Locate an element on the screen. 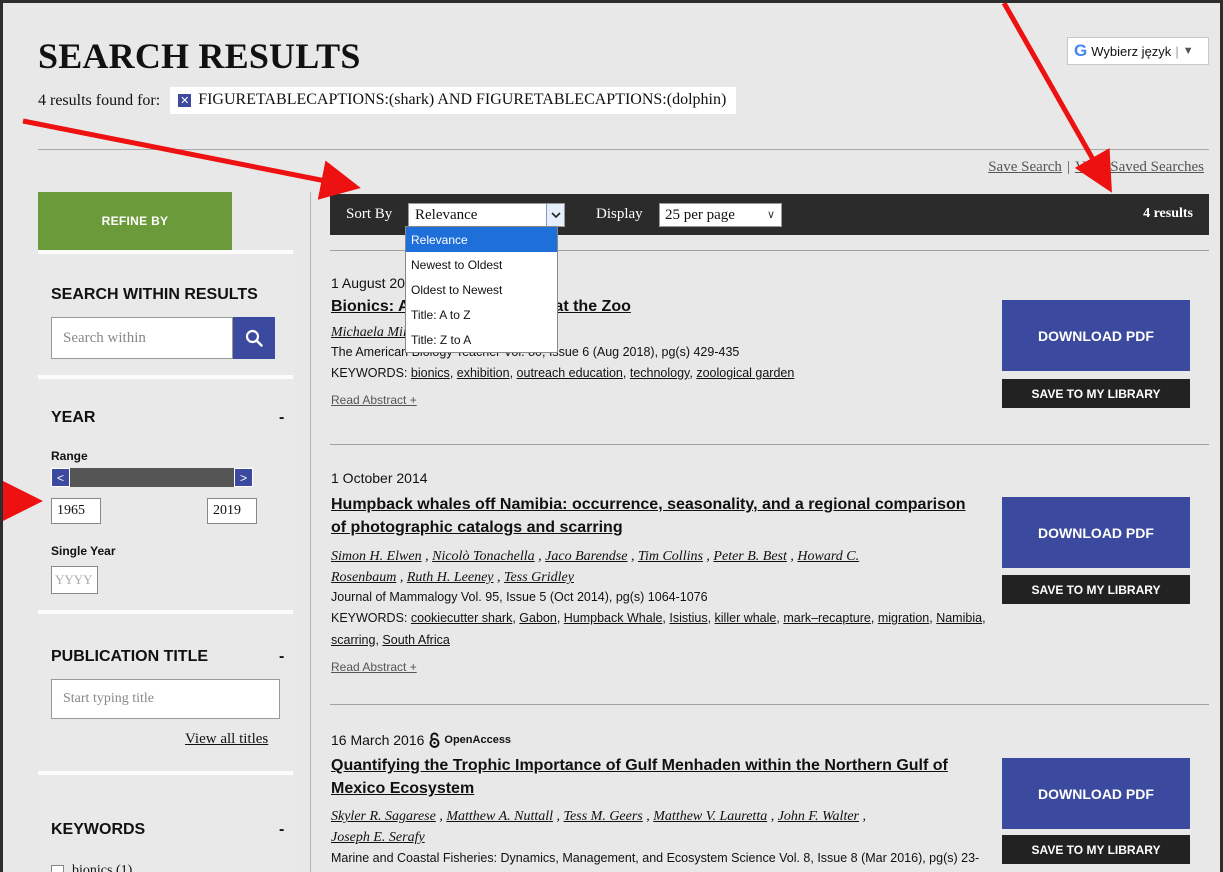 This screenshot has width=1223, height=872. author-link: Jaco Barendse is located at coordinates (586, 556).